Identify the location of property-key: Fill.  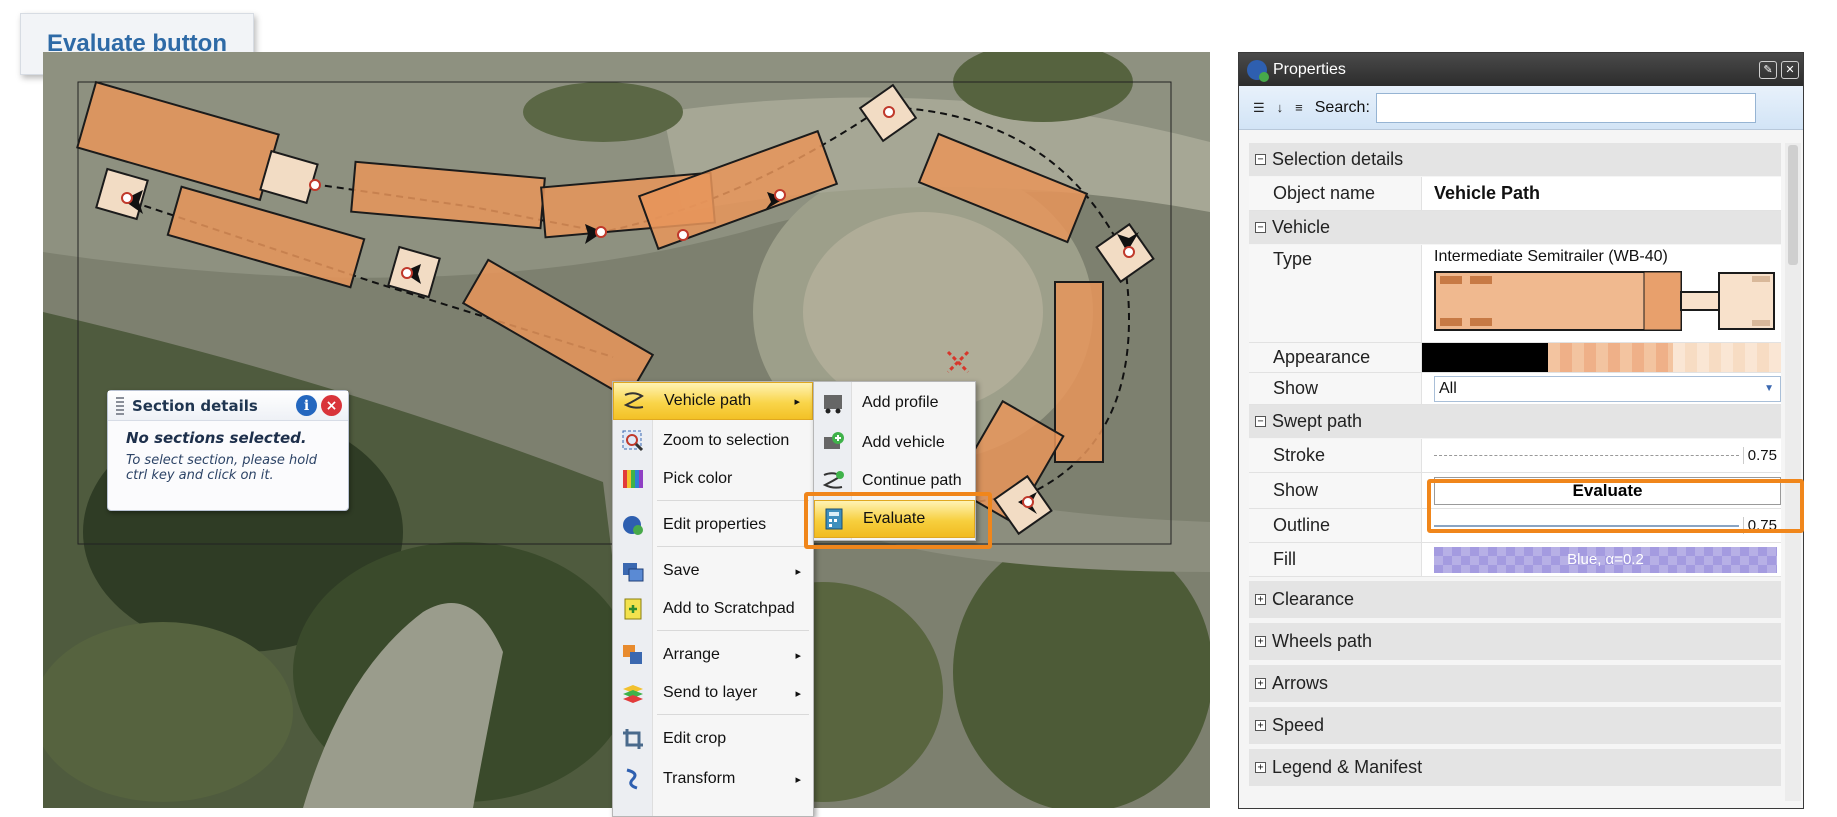
(1335, 559).